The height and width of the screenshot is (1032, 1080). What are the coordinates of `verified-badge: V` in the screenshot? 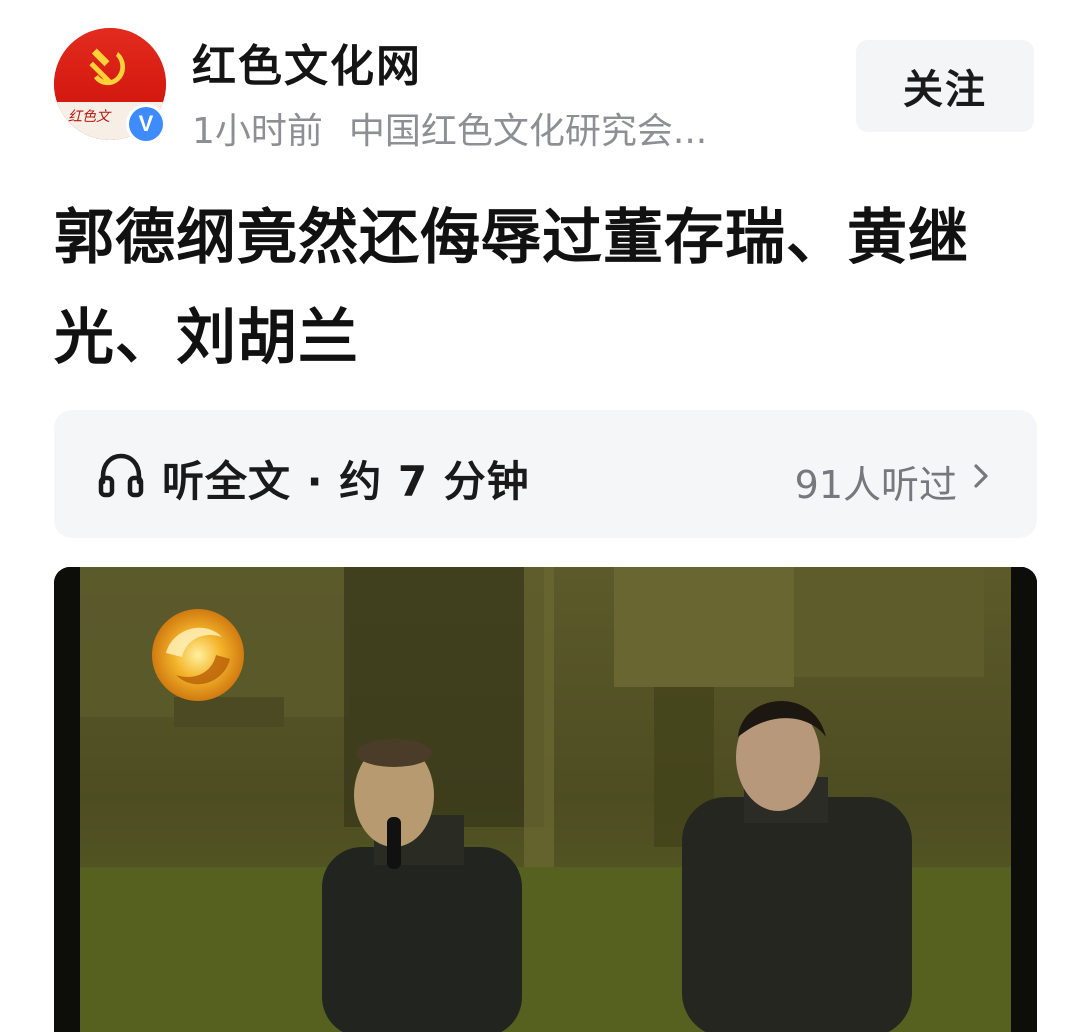 It's located at (146, 124).